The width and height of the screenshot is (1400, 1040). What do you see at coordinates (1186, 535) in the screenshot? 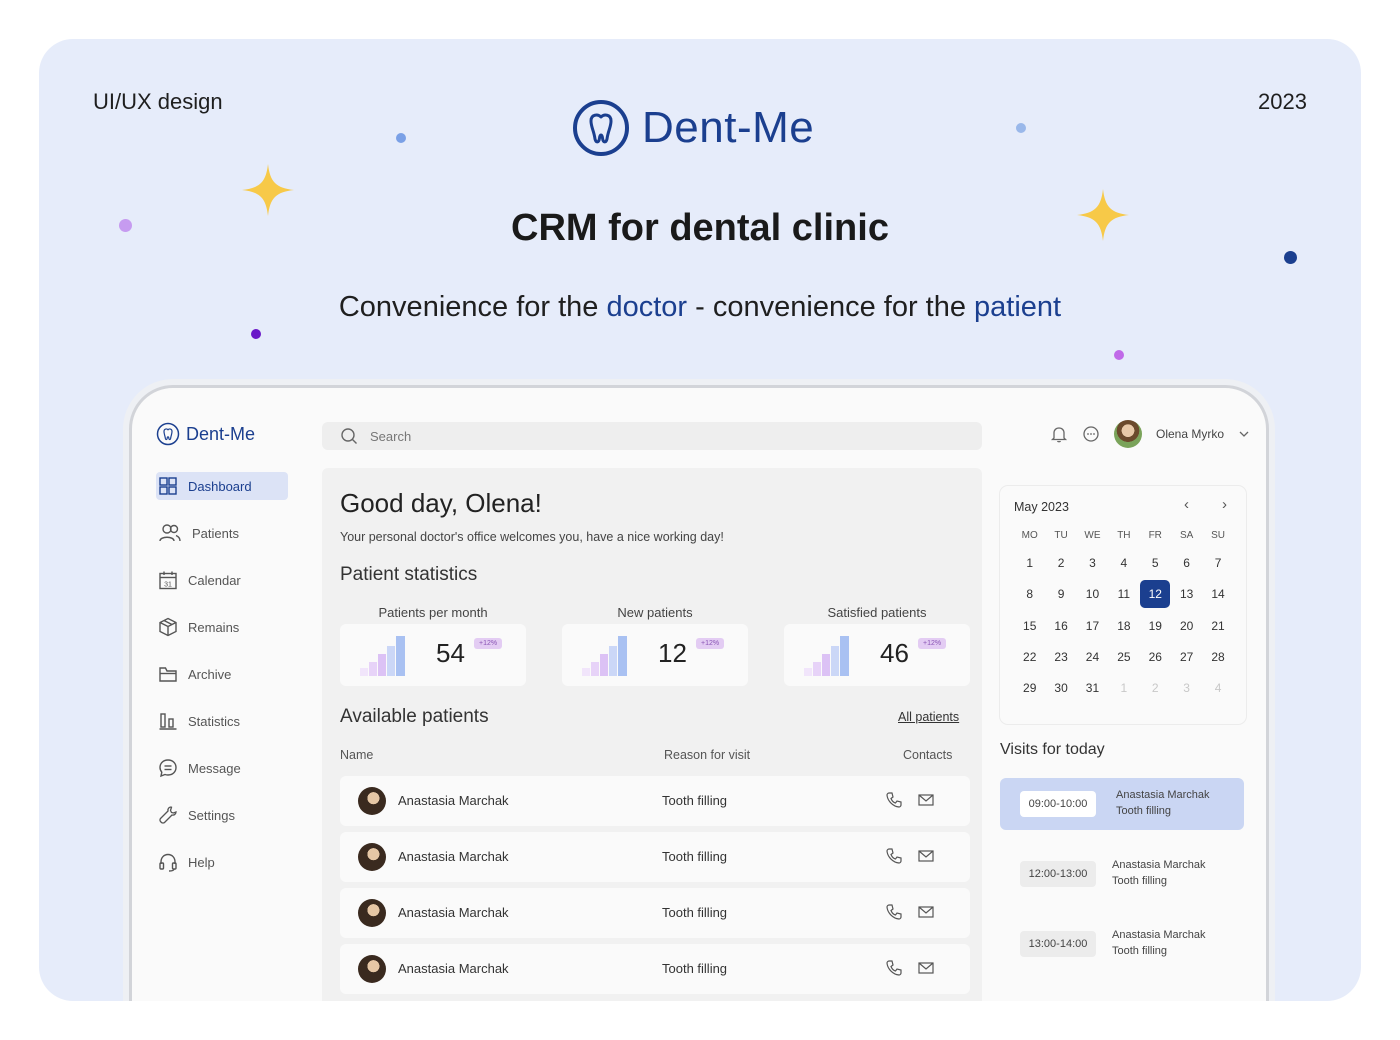
I see `weekday-label: SA` at bounding box center [1186, 535].